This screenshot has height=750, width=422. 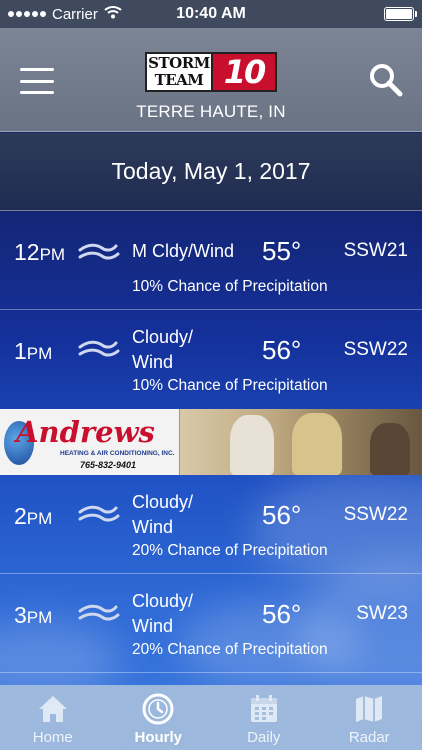 What do you see at coordinates (33, 351) in the screenshot?
I see `hour-time: 1PM` at bounding box center [33, 351].